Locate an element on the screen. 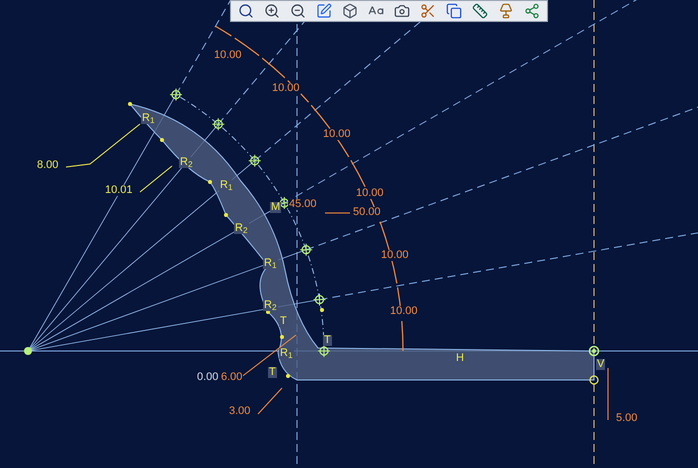  dimension-value: 10.01 is located at coordinates (119, 190).